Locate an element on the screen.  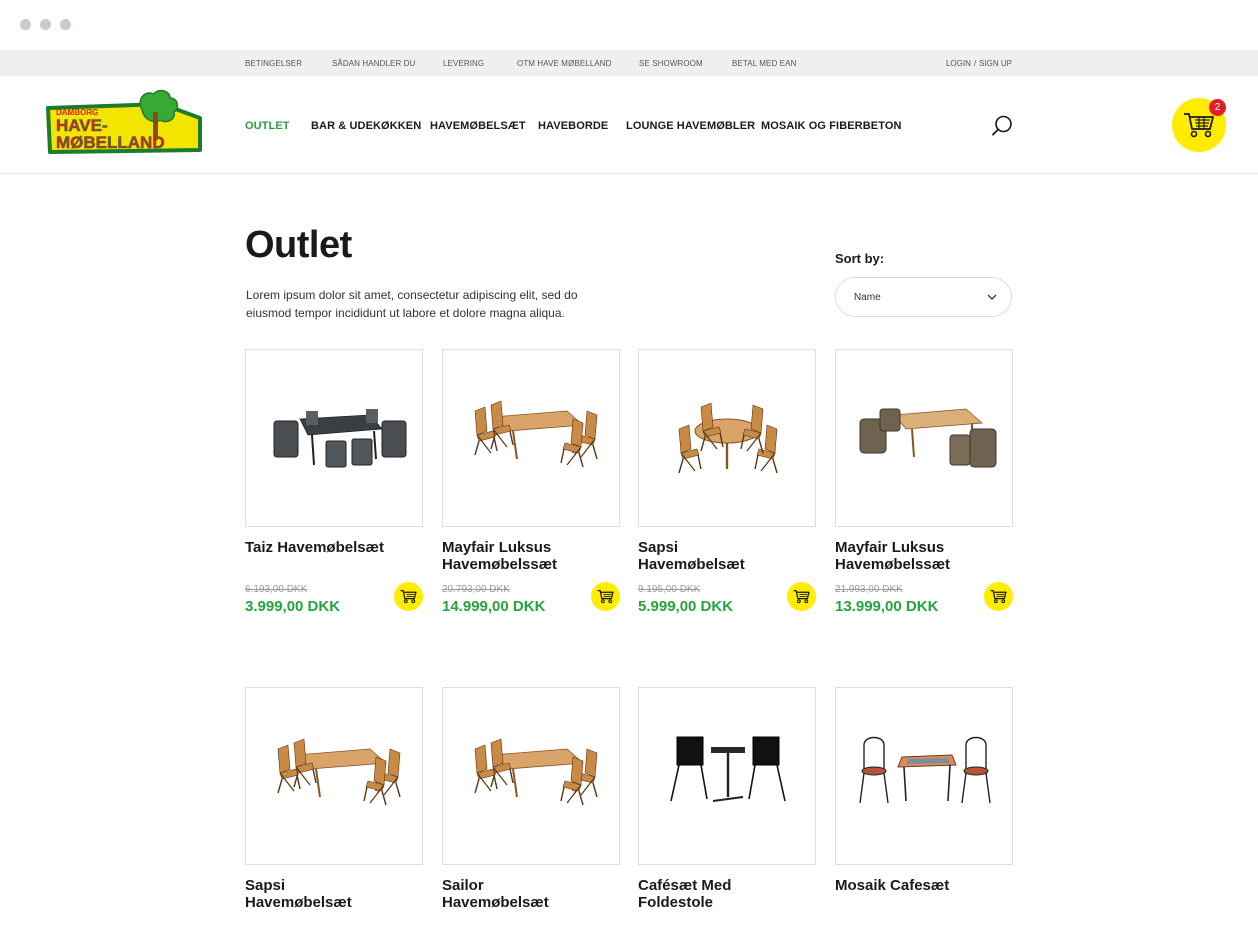
nav-haveborde: HAVEBORDE is located at coordinates (573, 126).